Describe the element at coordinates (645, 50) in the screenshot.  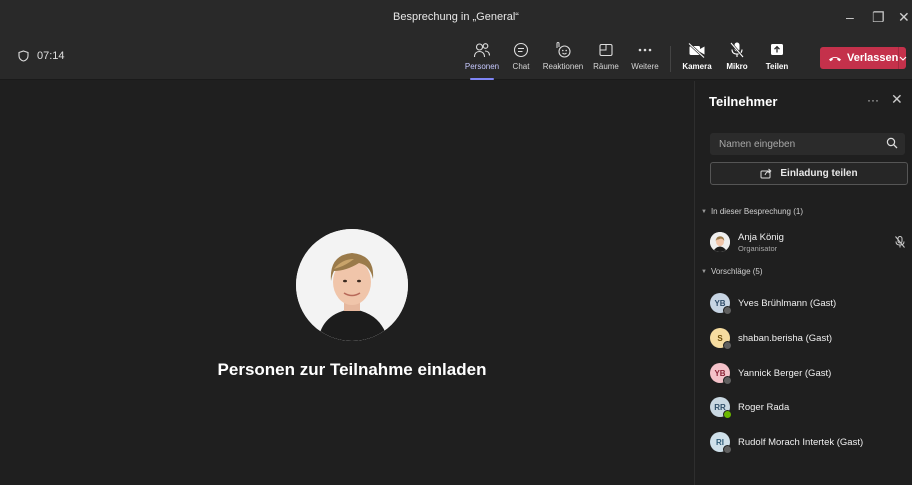
I see `more-icon` at that location.